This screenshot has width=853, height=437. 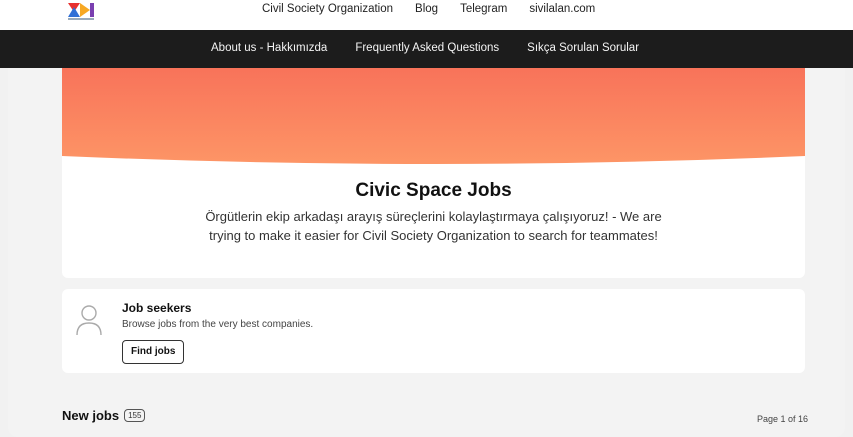 What do you see at coordinates (483, 10) in the screenshot?
I see `top-link-telegram: Telegram` at bounding box center [483, 10].